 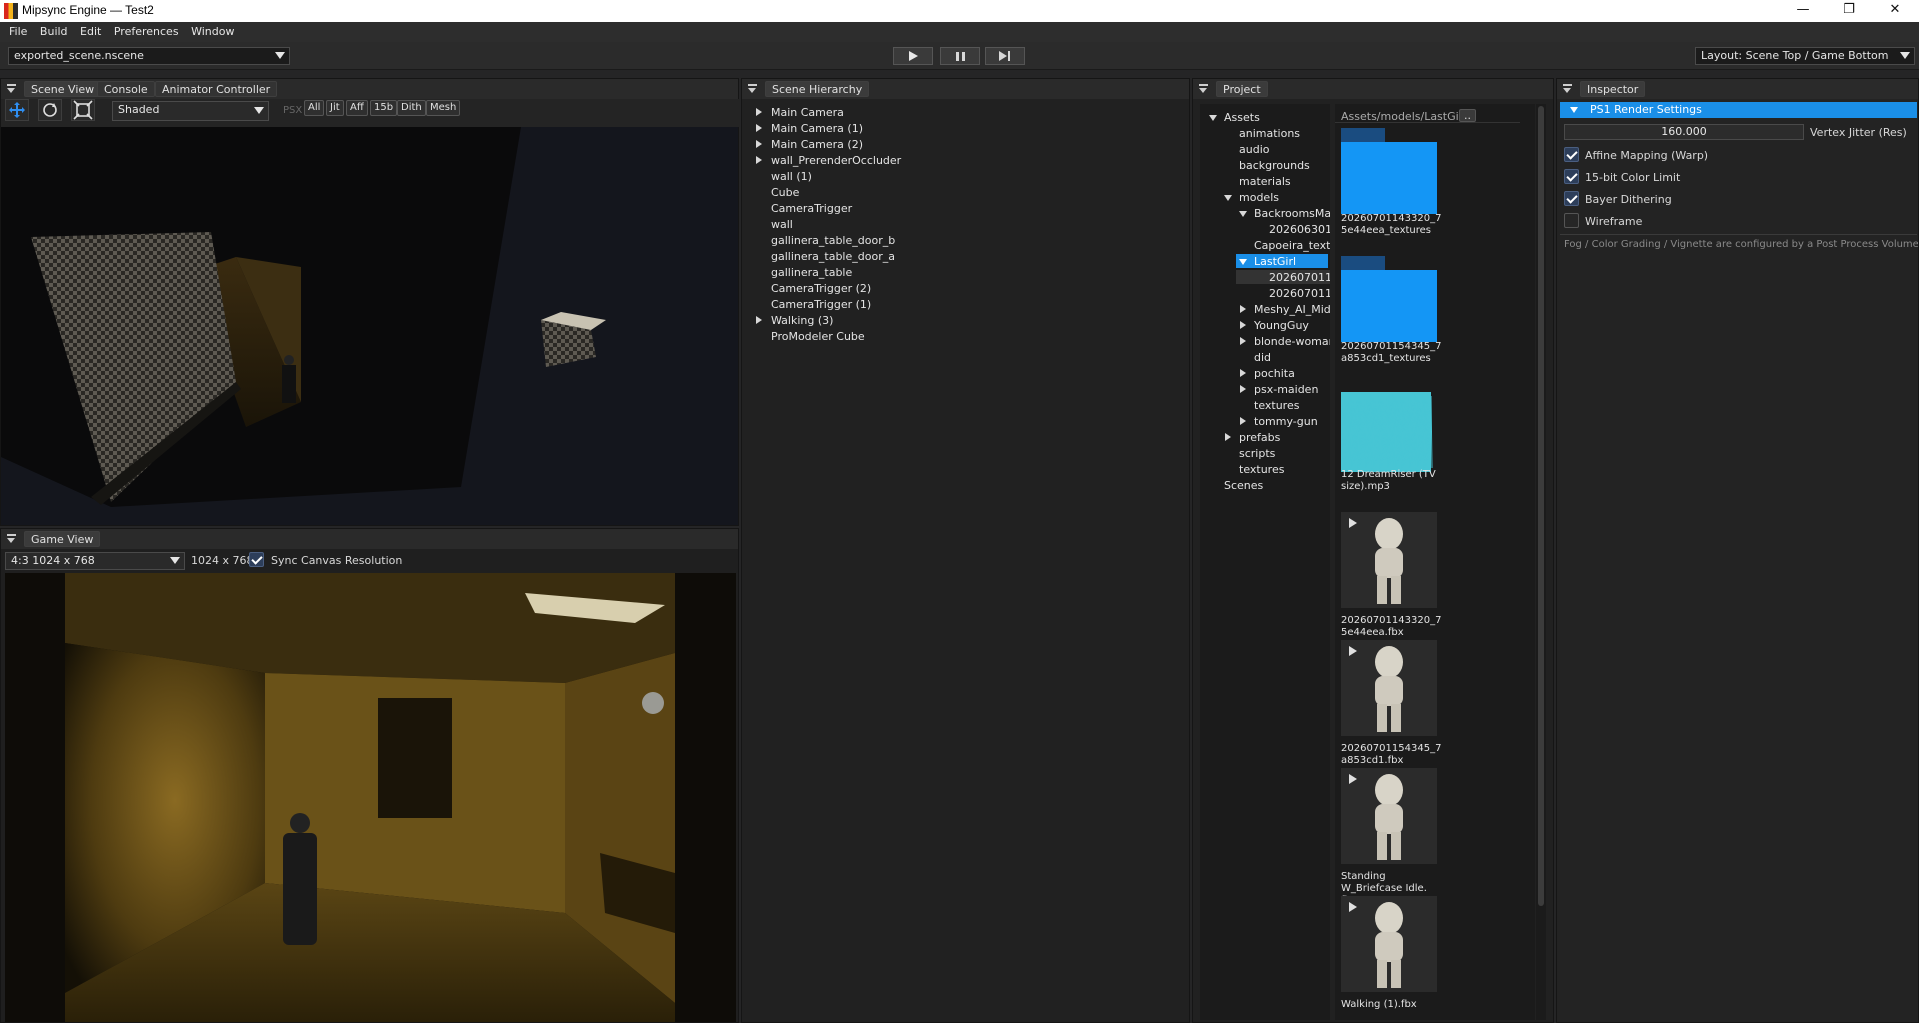 What do you see at coordinates (256, 559) in the screenshot?
I see `sync-canvas-checkbox` at bounding box center [256, 559].